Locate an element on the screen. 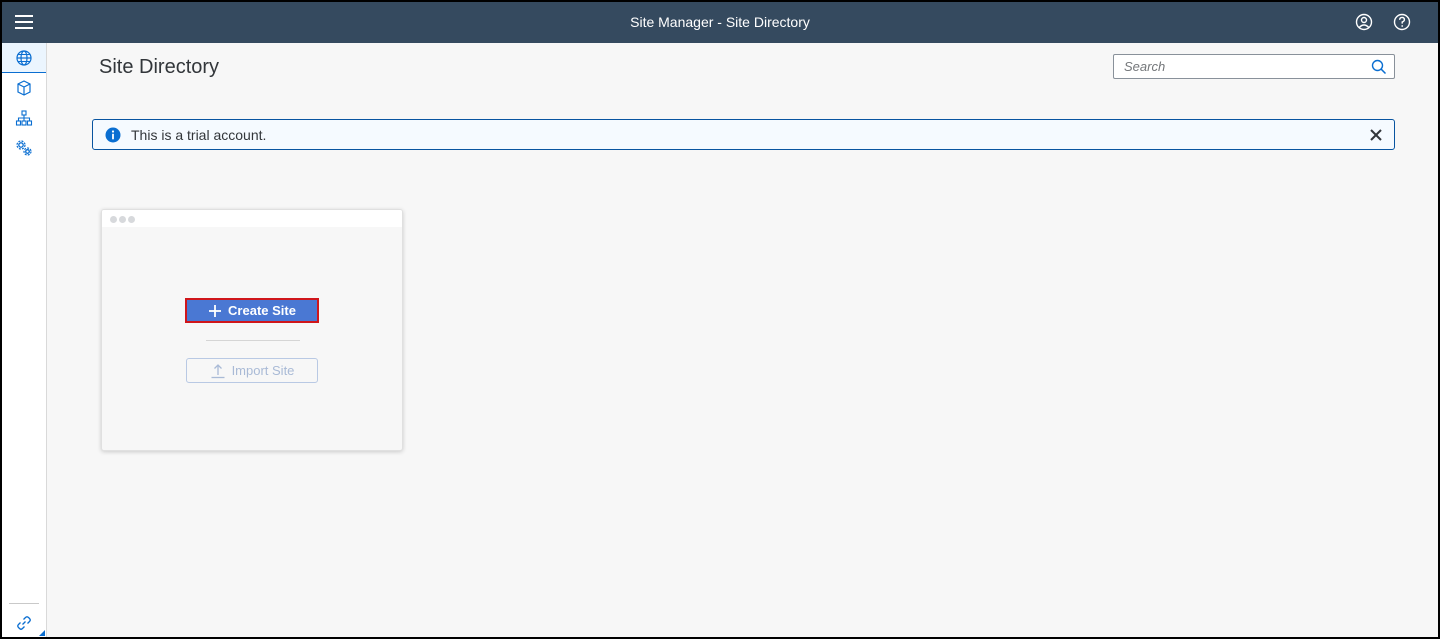 The image size is (1440, 639). nav-item-sites is located at coordinates (24, 58).